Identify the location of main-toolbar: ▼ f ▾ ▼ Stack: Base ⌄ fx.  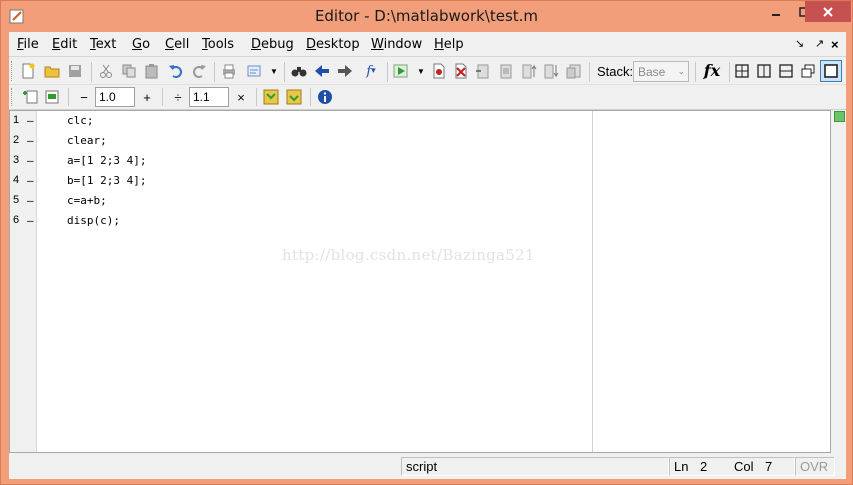
(427, 71).